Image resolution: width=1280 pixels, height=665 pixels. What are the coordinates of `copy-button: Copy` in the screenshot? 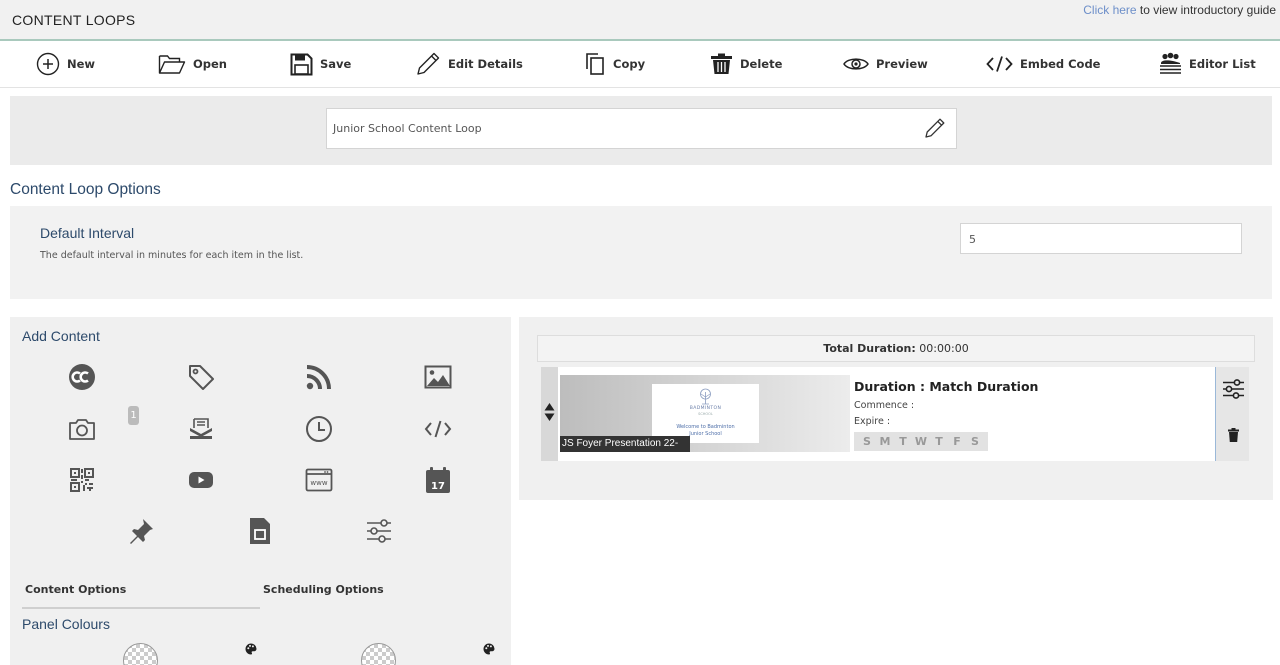 It's located at (614, 64).